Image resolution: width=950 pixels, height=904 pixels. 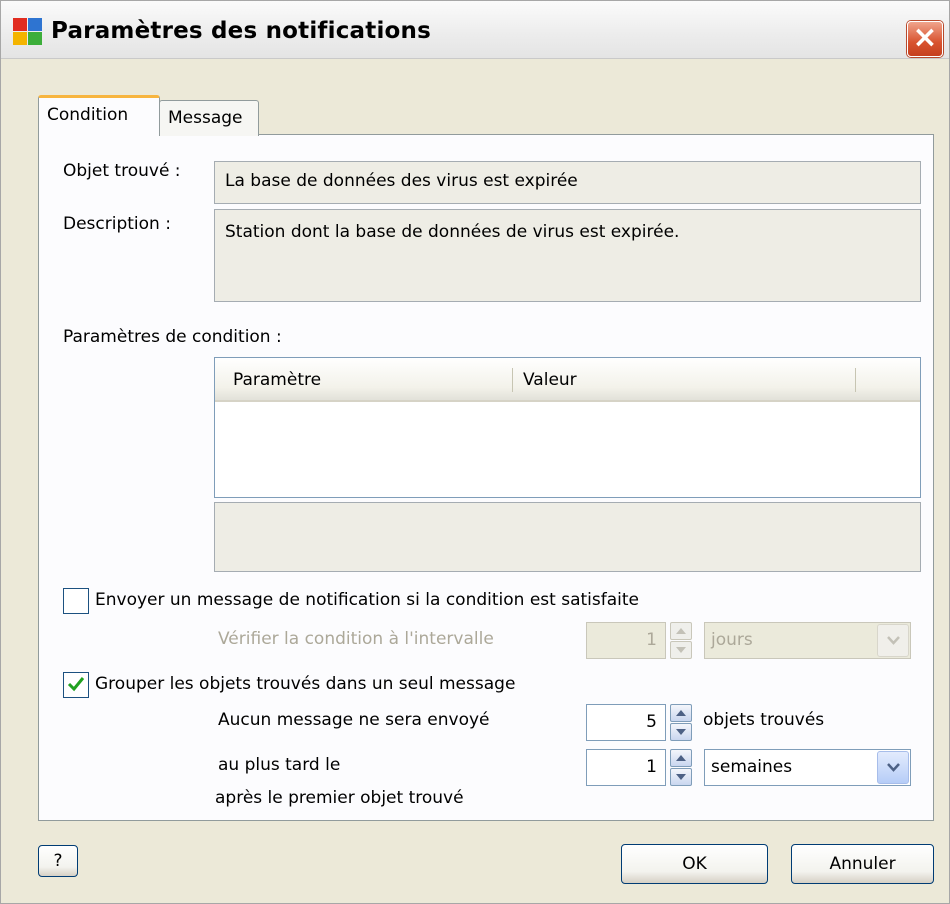 I want to click on after-first-object-label: après le premier objet trouvé, so click(x=339, y=798).